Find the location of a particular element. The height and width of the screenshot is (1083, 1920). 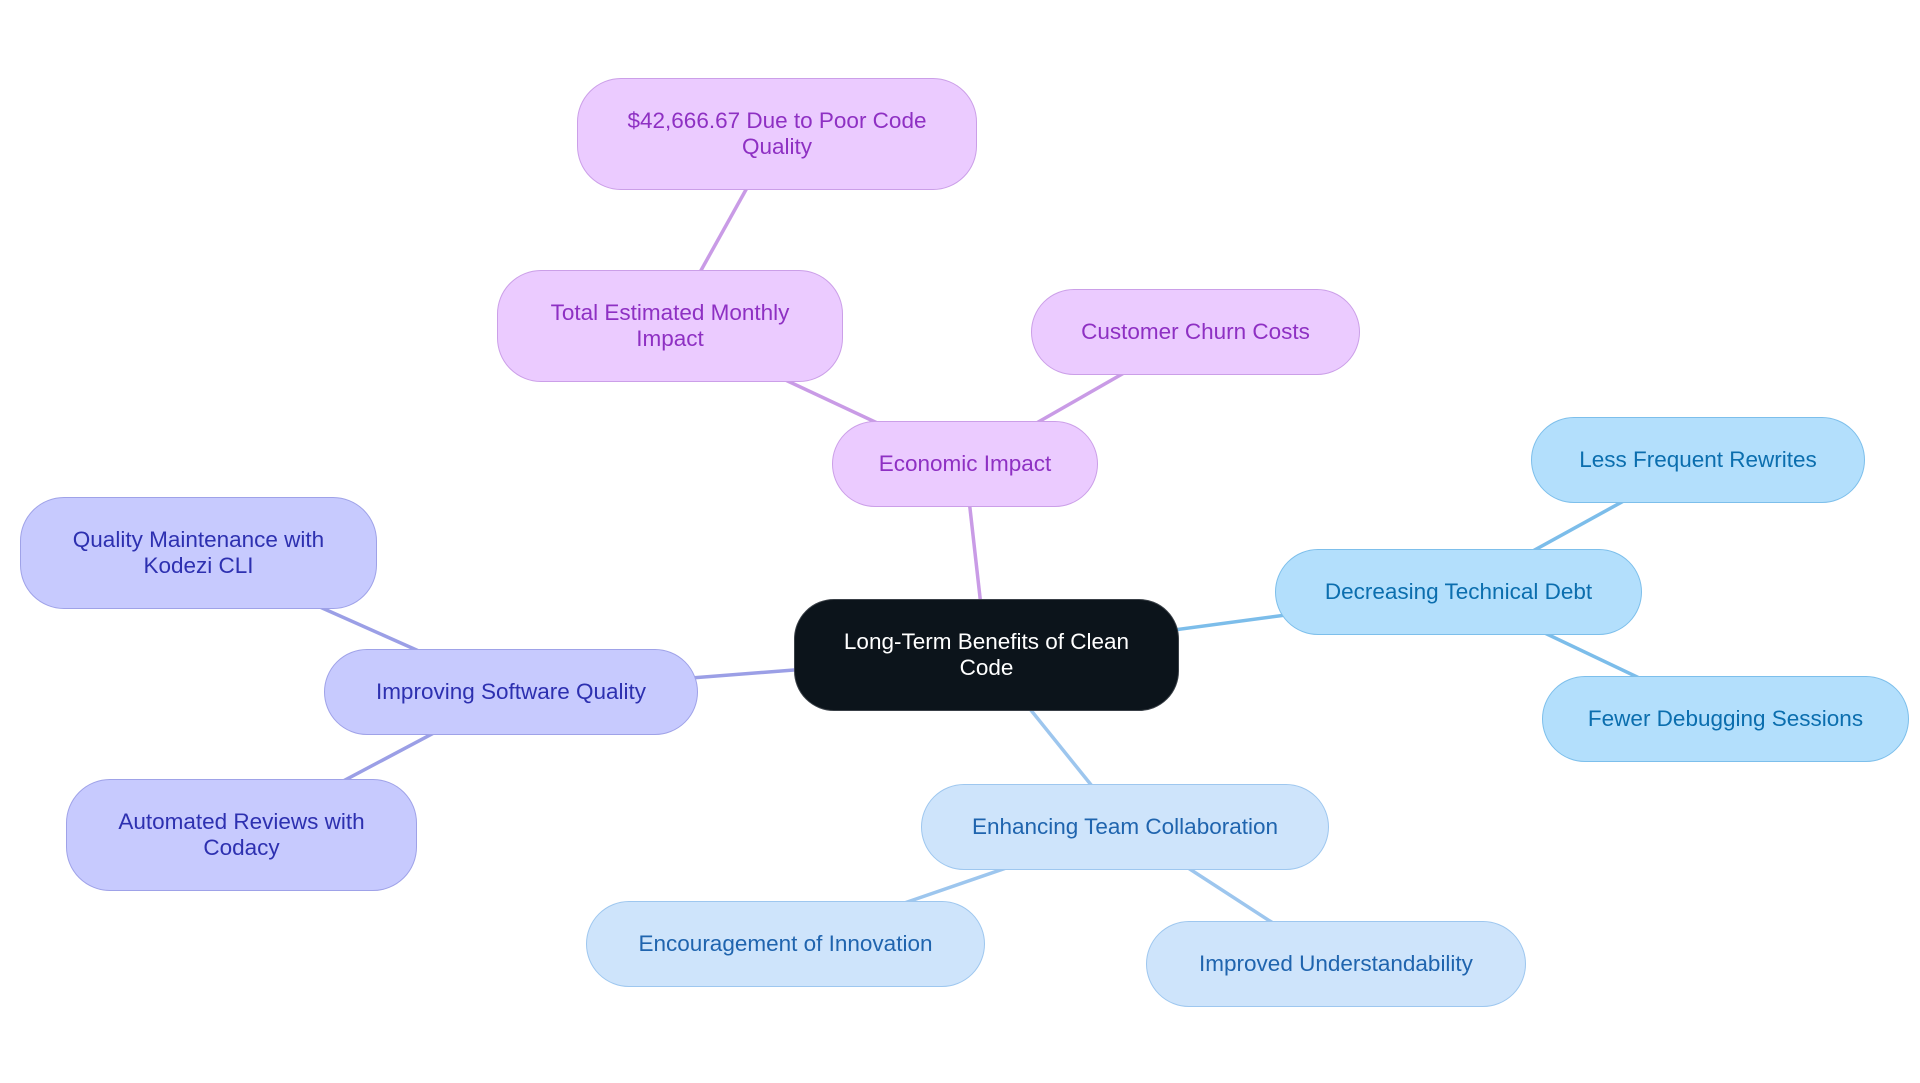

technical-debt-label: Decreasing Technical Debt is located at coordinates (1458, 591).